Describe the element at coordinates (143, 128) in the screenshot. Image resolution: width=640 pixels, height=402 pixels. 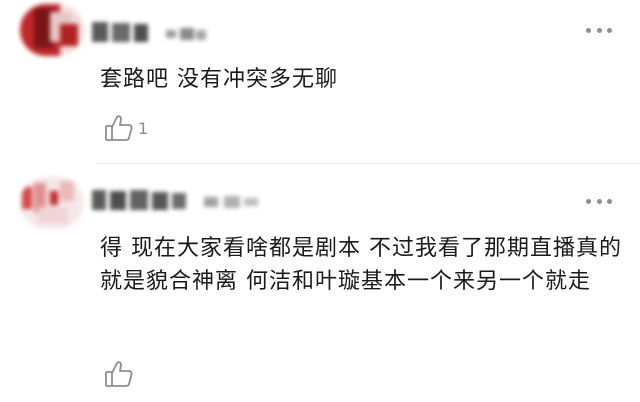
I see `like-count: 1` at that location.